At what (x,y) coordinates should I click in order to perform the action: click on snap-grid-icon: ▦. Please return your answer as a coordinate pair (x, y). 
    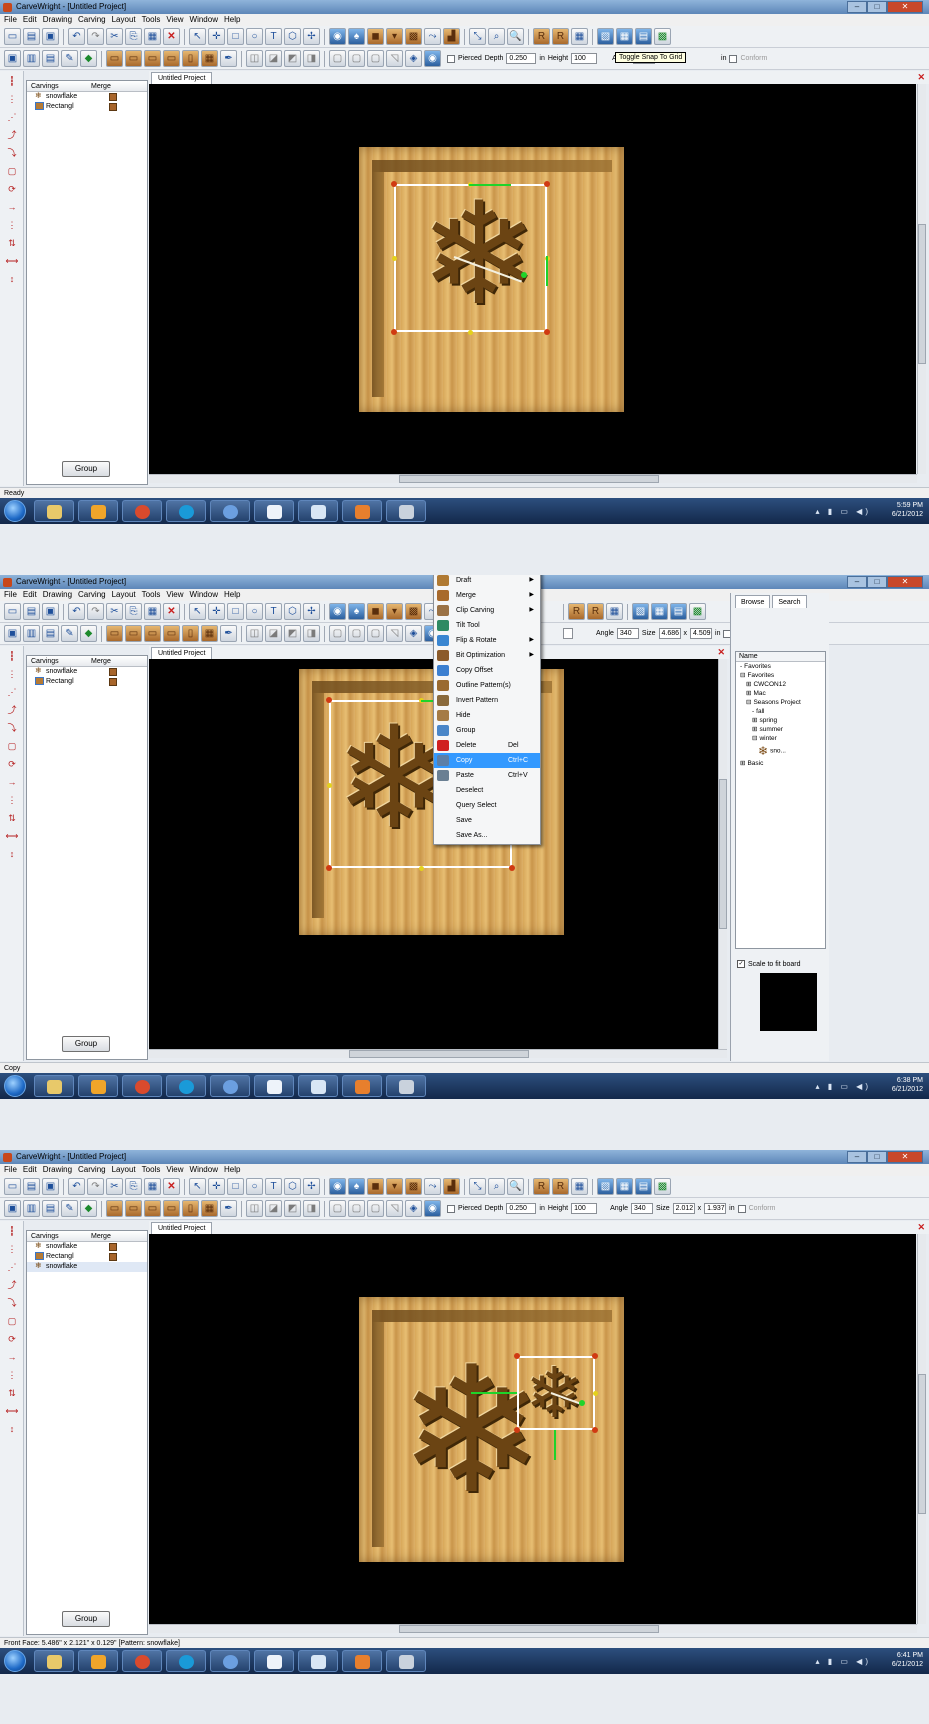
    Looking at the image, I should click on (624, 1186).